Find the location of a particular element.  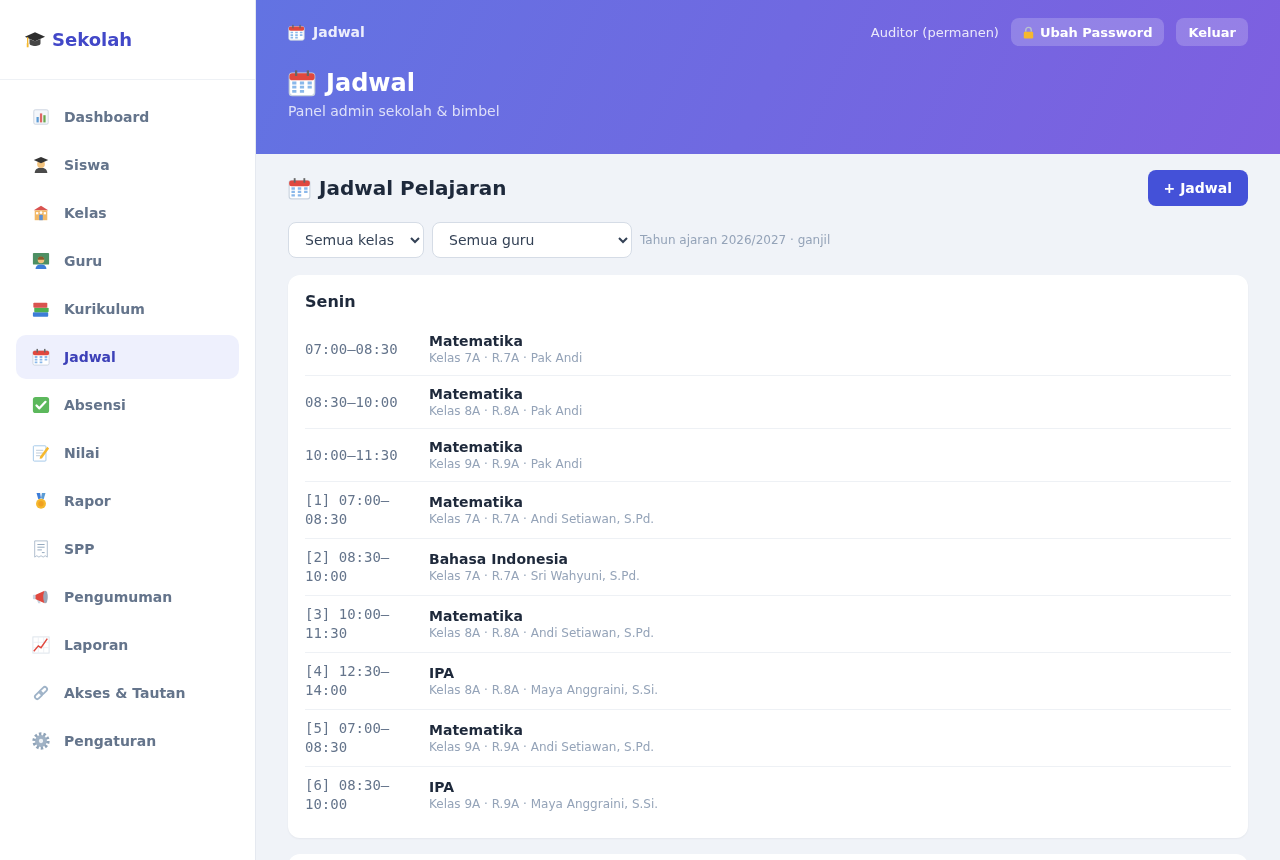

line-chart-icon is located at coordinates (41, 645).